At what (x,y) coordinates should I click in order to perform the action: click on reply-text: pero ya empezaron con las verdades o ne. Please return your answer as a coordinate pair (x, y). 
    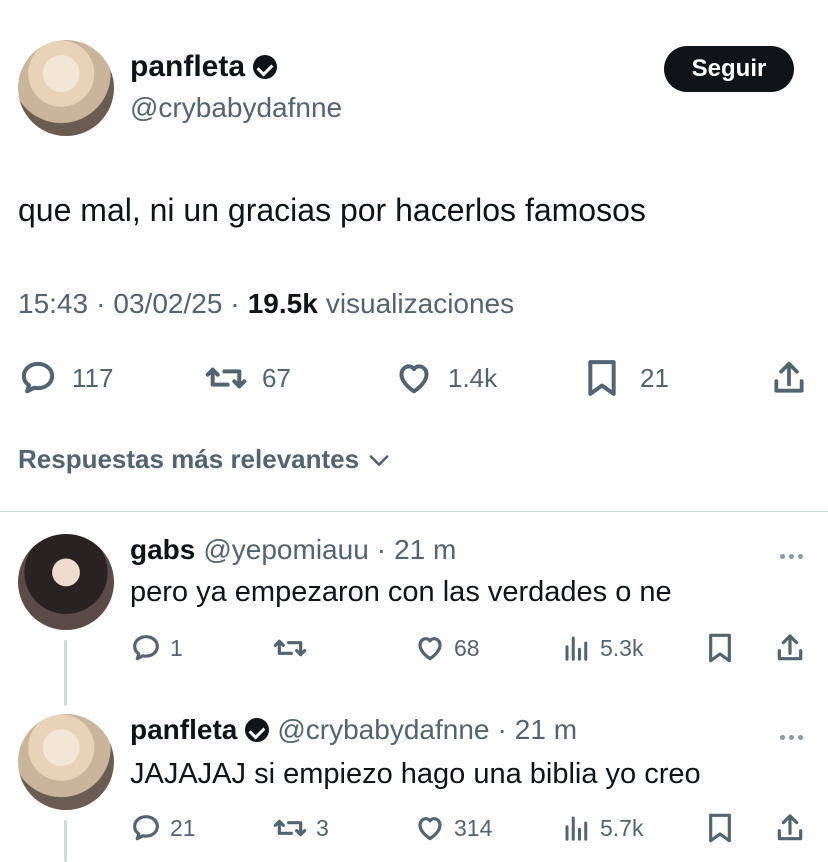
    Looking at the image, I should click on (401, 592).